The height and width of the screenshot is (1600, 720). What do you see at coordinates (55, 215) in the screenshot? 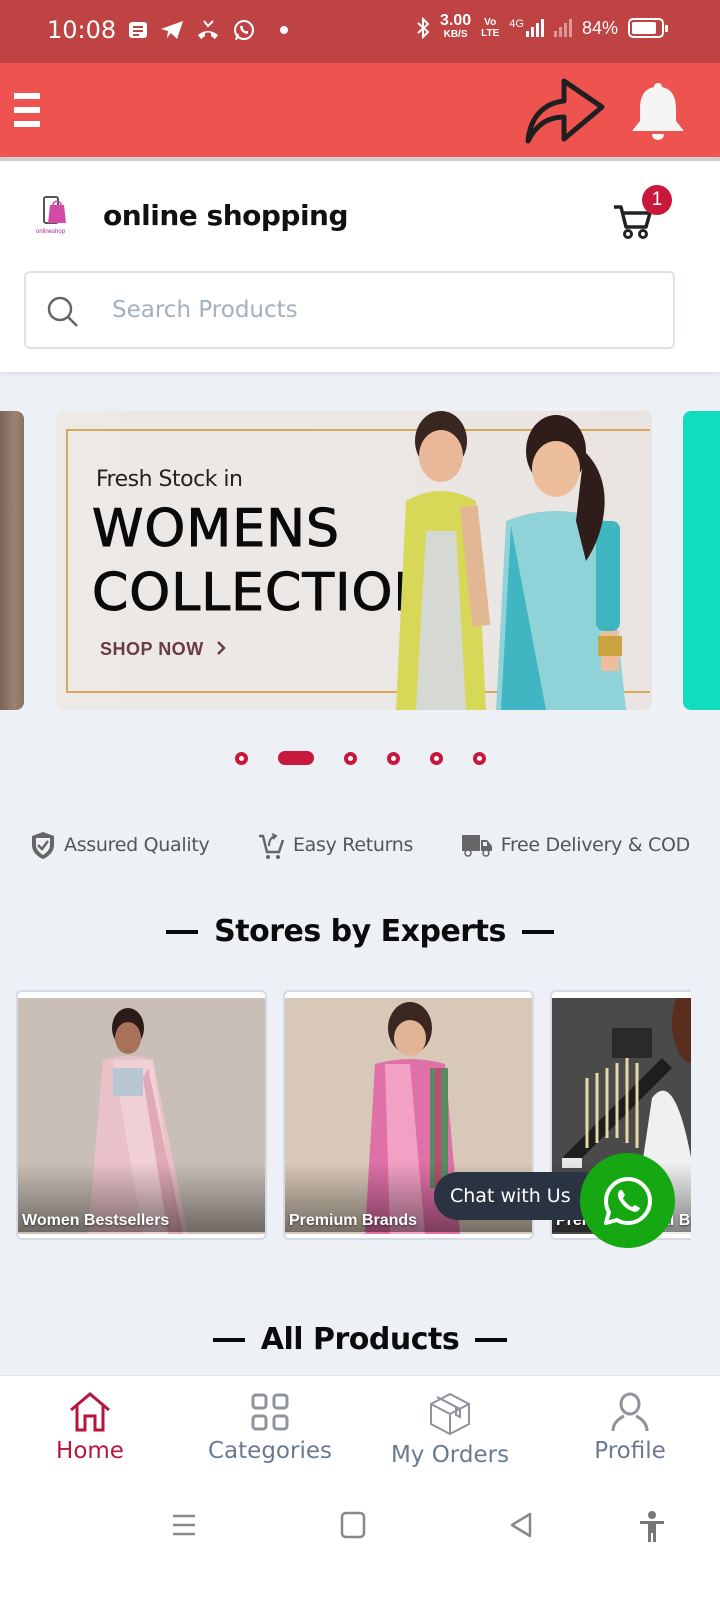
I see `shop-logo-icon: onlineshop` at bounding box center [55, 215].